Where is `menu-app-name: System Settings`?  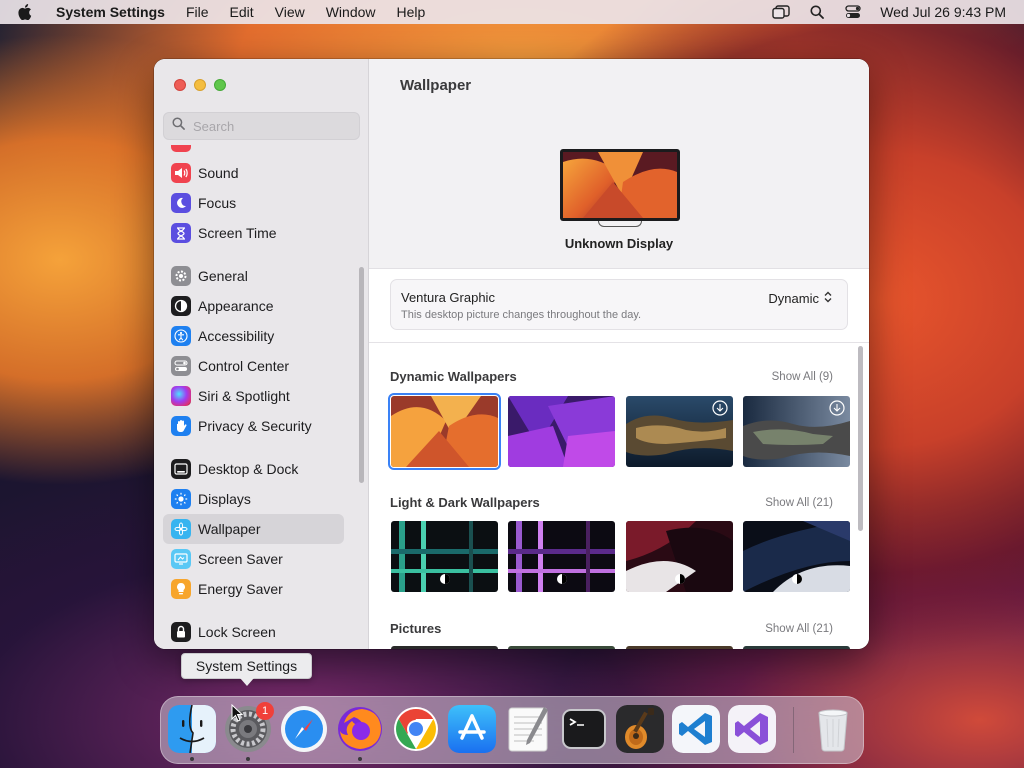 menu-app-name: System Settings is located at coordinates (110, 12).